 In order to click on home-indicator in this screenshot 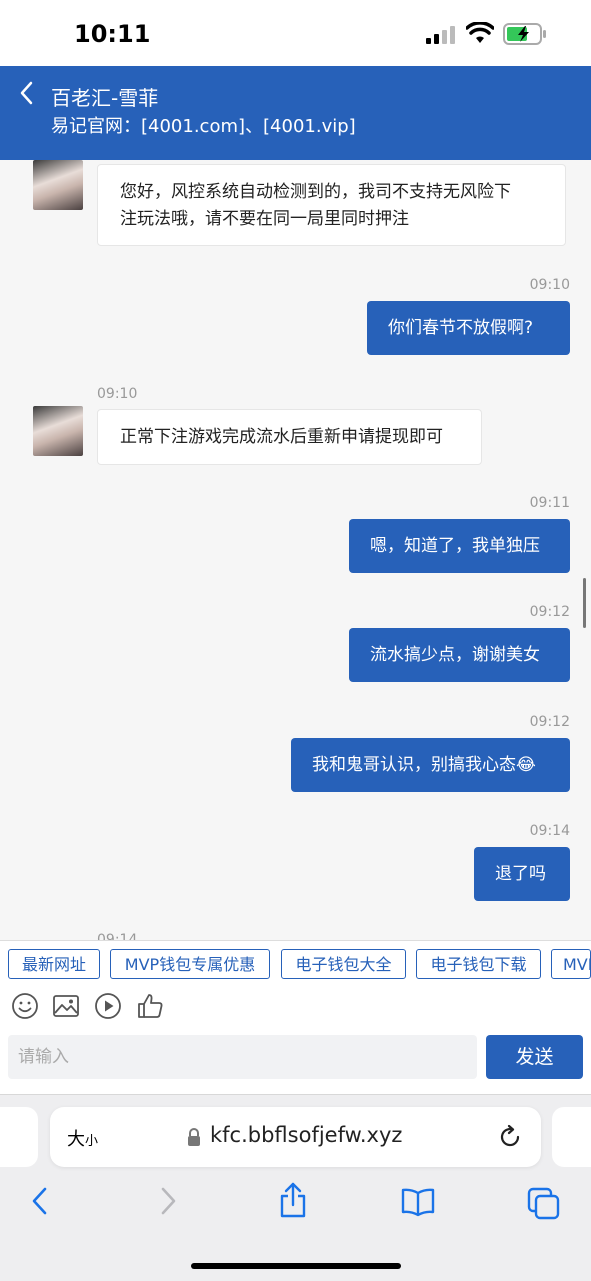, I will do `click(296, 1266)`.